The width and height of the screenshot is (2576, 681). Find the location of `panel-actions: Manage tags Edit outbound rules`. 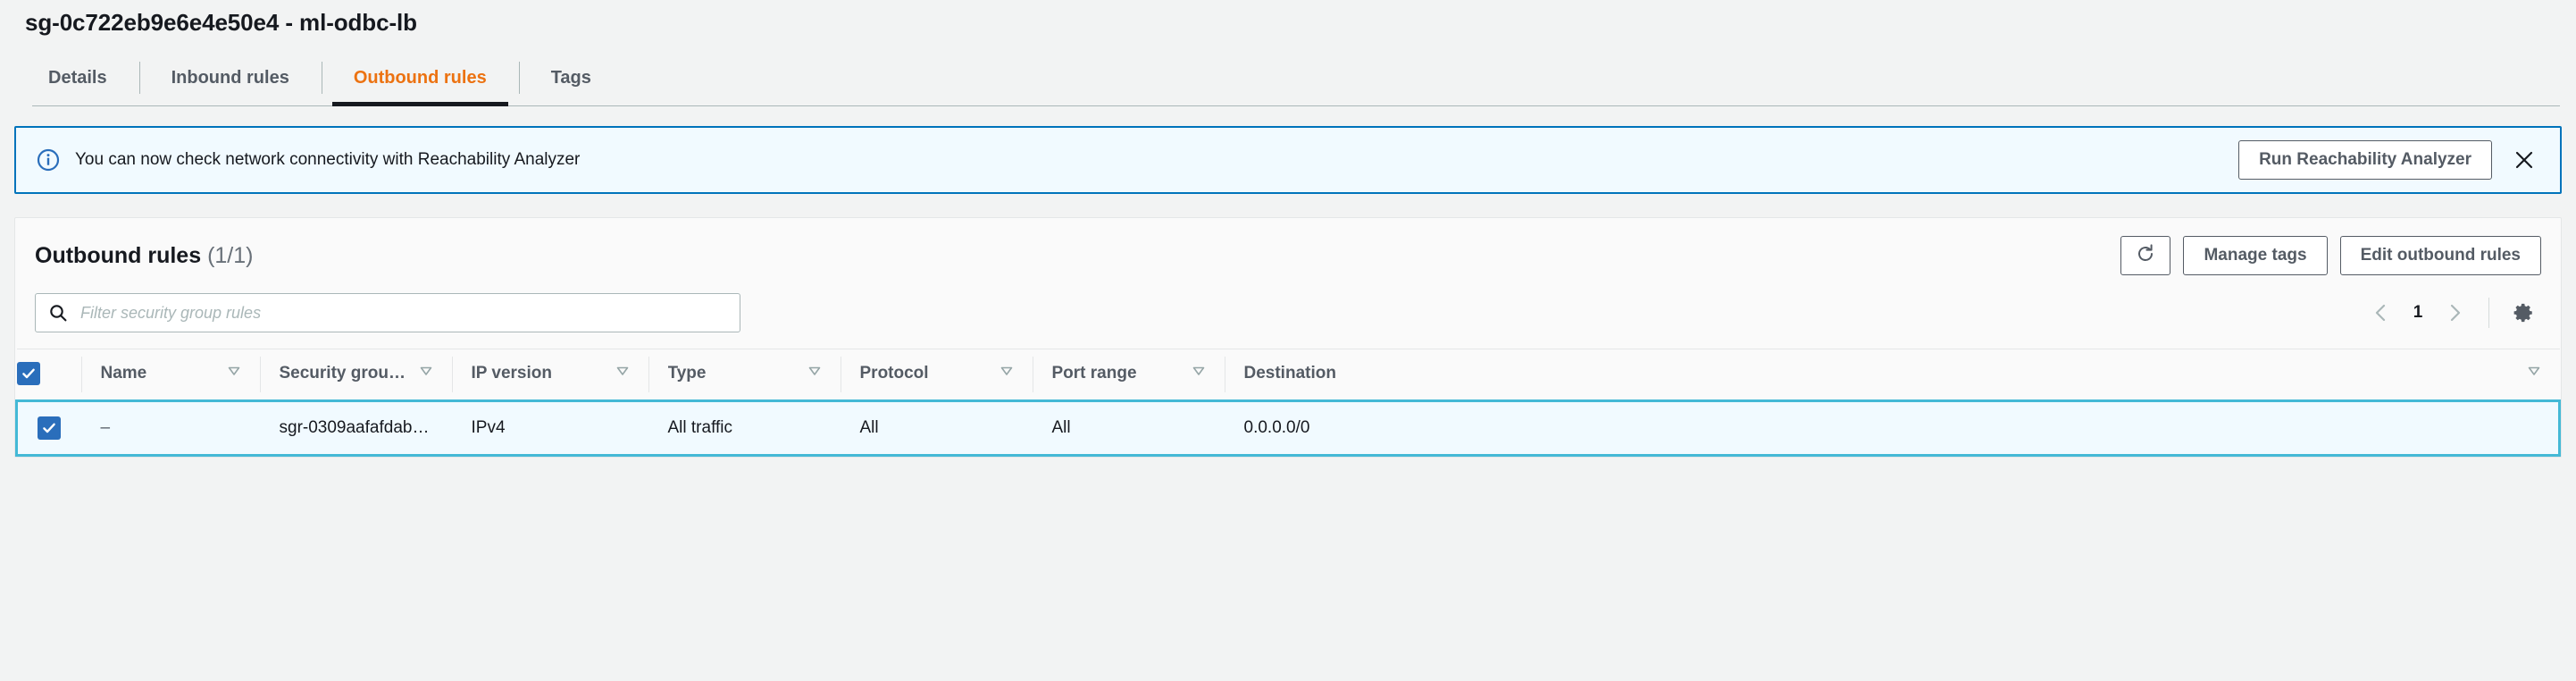

panel-actions: Manage tags Edit outbound rules is located at coordinates (2331, 256).